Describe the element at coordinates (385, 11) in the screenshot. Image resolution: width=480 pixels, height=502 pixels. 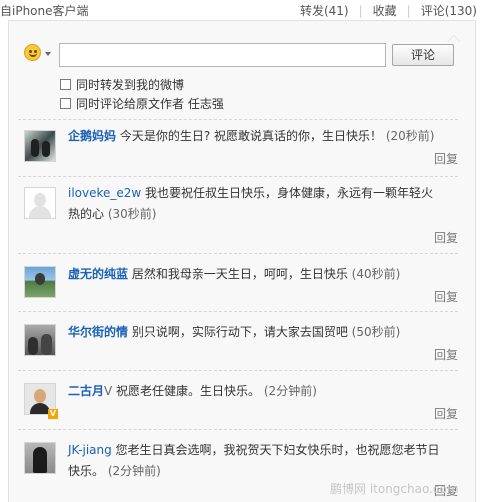
I see `favorite-link: 收藏` at that location.